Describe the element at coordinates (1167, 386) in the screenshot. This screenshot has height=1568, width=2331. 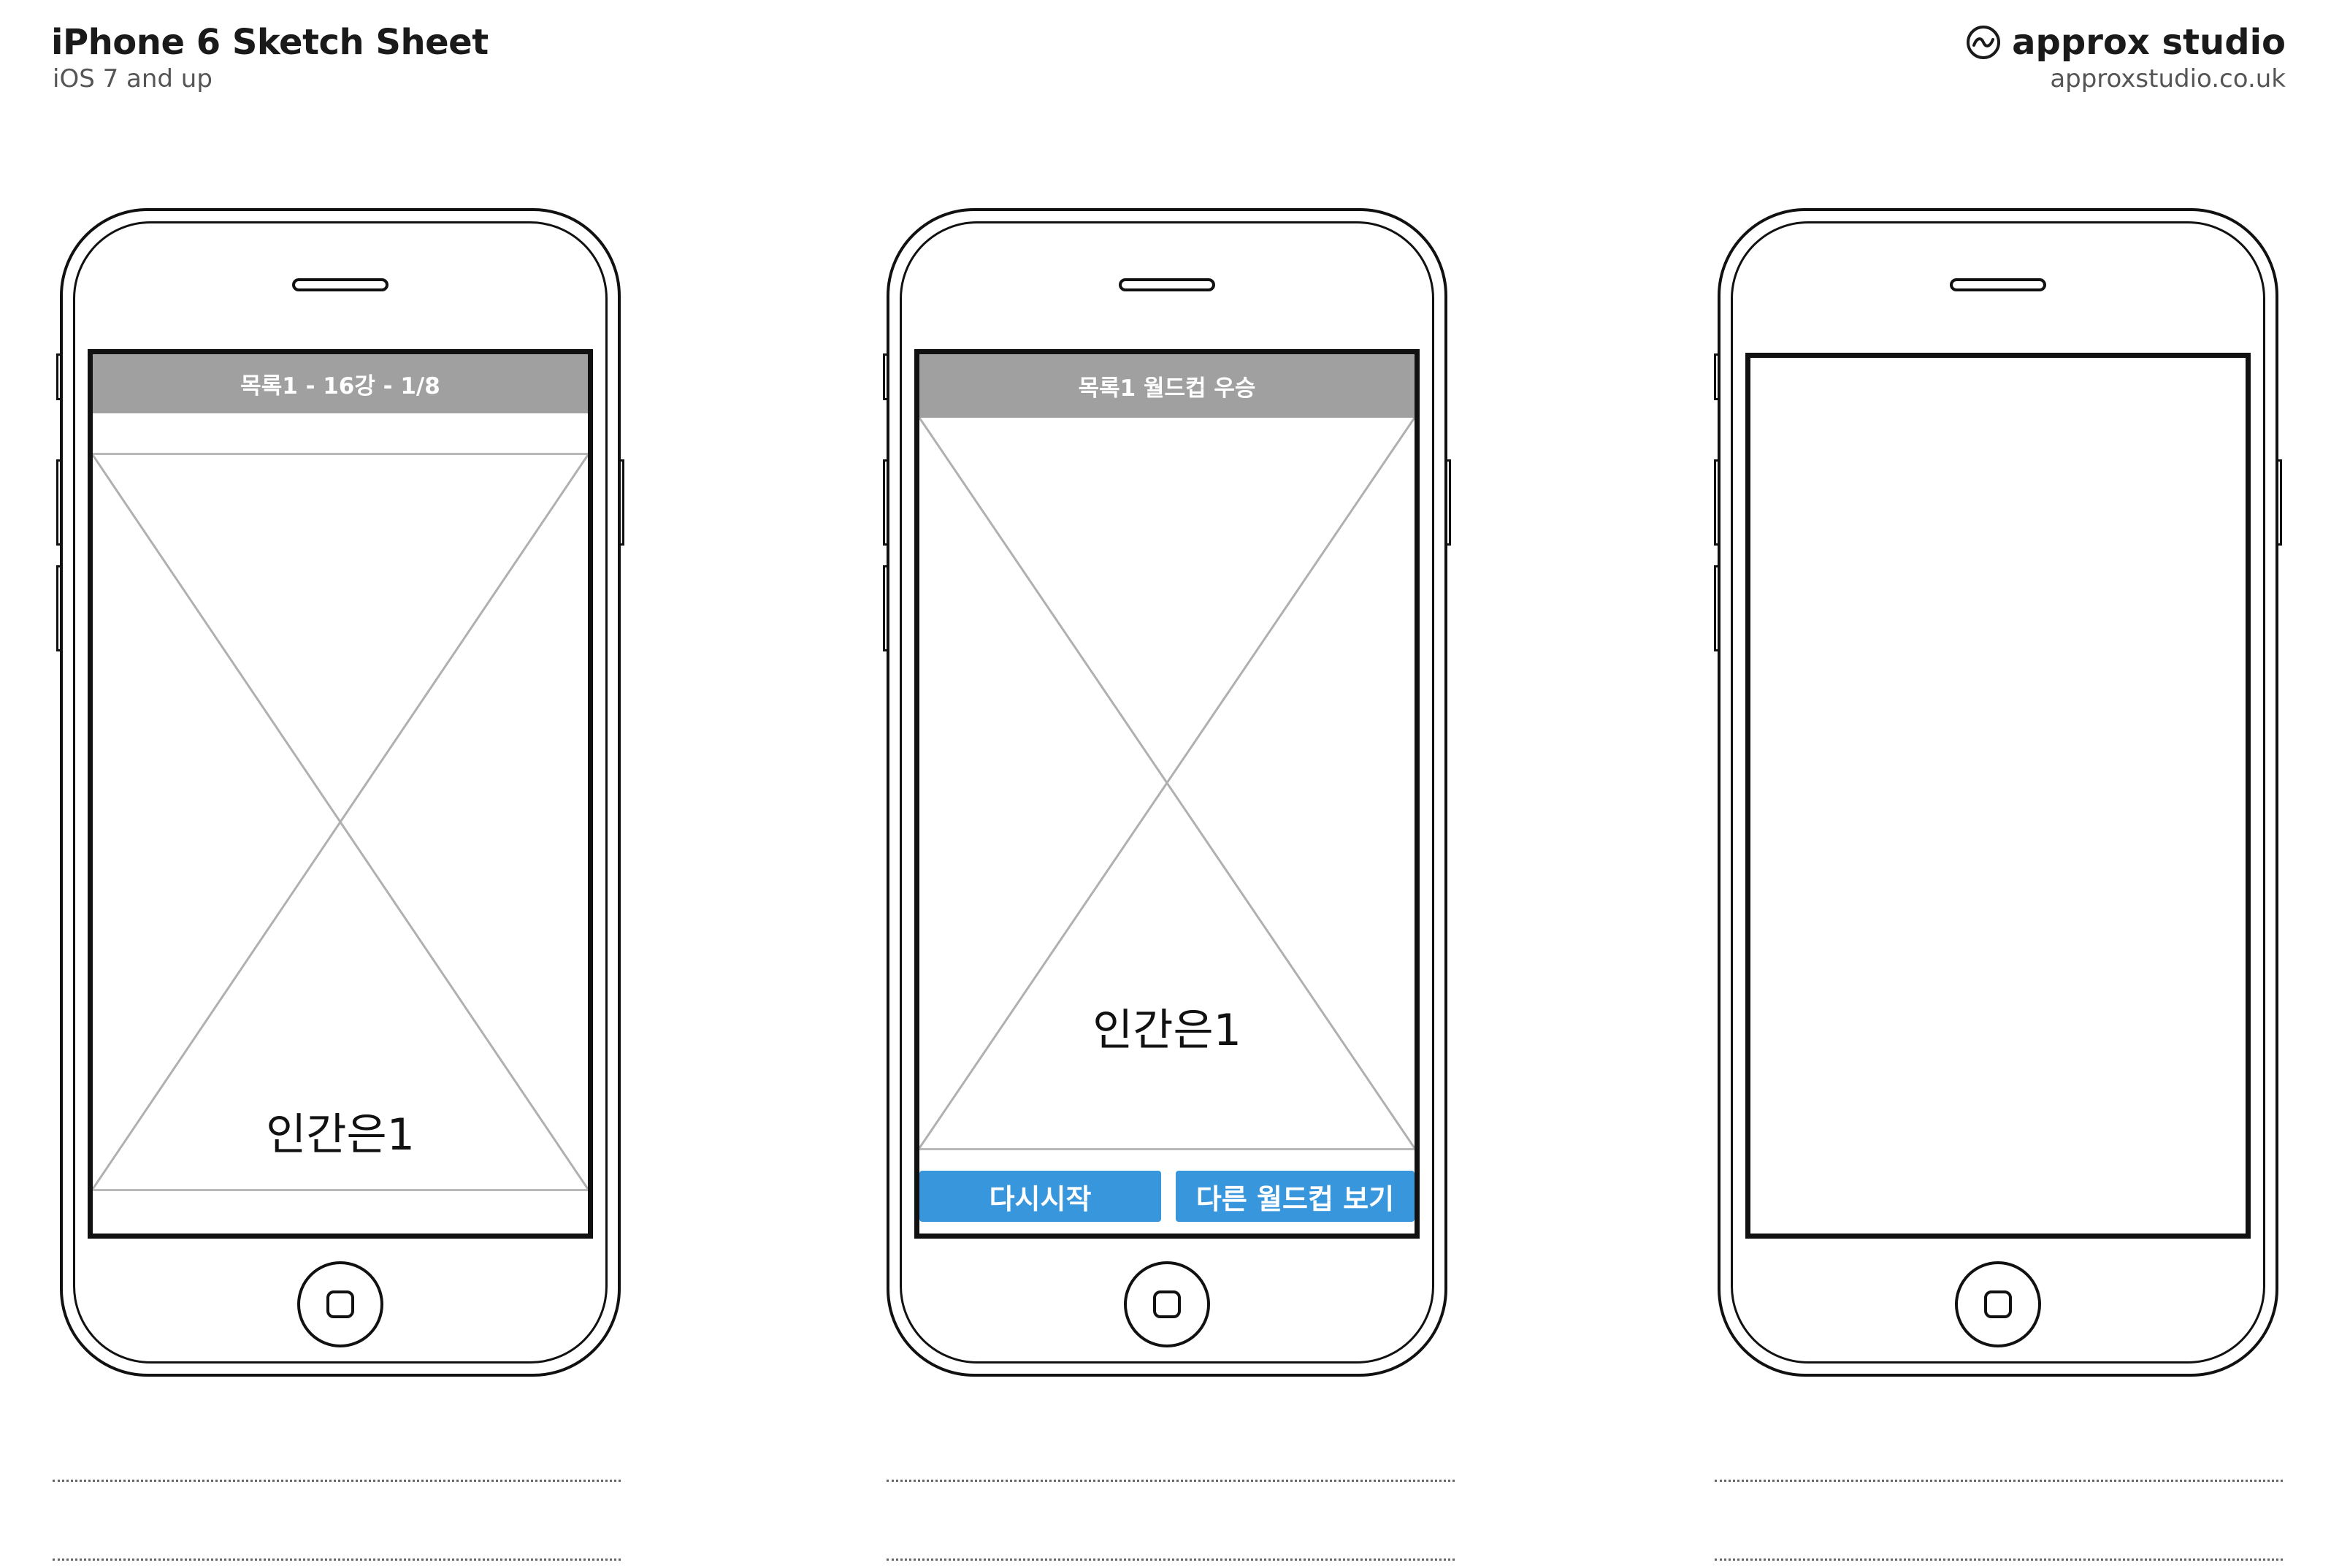
I see `nav-bar: 목록1 월드컵 우승` at that location.